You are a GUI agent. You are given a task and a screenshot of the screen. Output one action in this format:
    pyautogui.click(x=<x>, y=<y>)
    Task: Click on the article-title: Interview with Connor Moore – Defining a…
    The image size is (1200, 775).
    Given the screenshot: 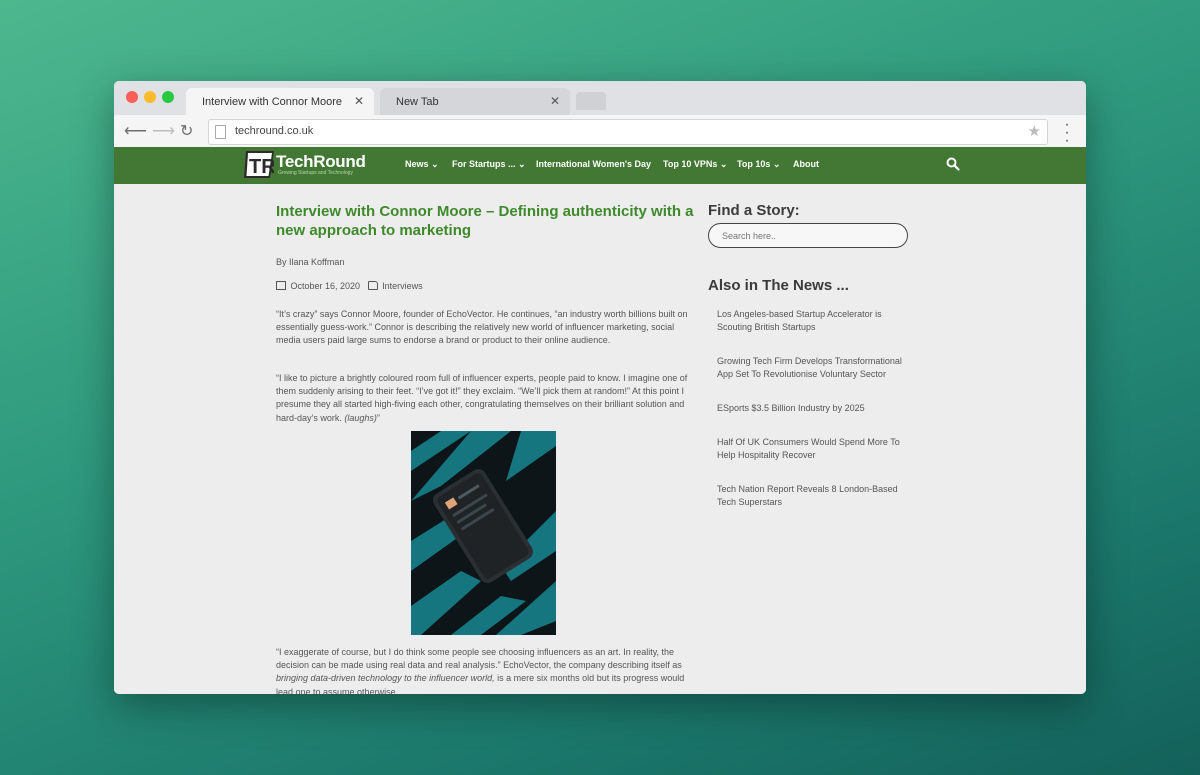 What is the action you would take?
    pyautogui.click(x=485, y=221)
    